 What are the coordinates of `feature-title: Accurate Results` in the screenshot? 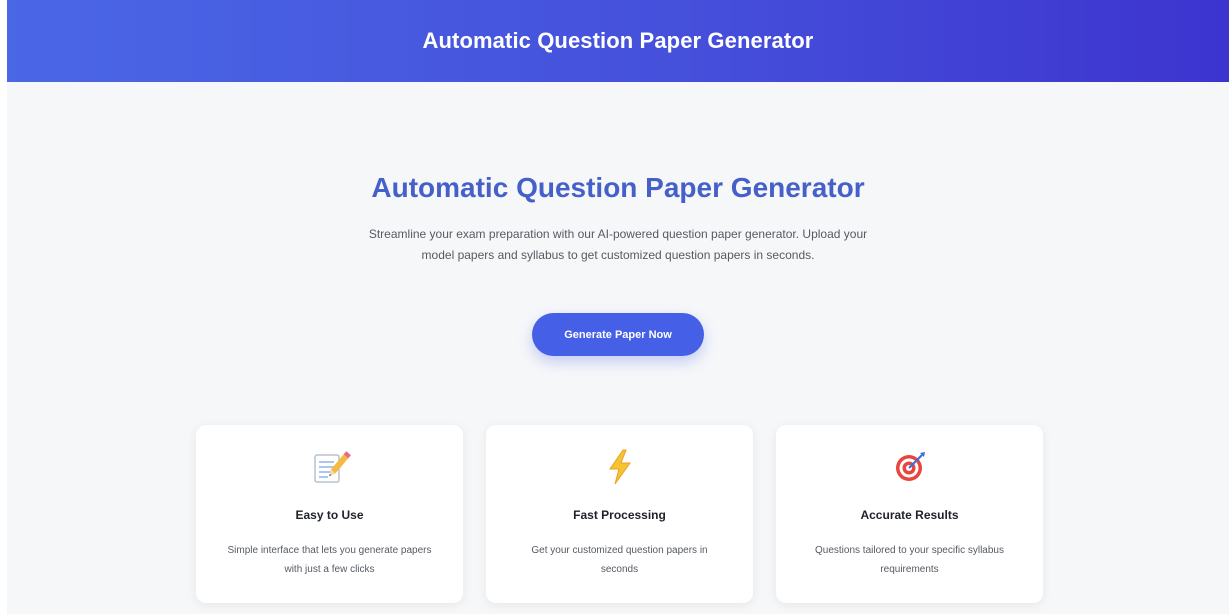 It's located at (909, 515).